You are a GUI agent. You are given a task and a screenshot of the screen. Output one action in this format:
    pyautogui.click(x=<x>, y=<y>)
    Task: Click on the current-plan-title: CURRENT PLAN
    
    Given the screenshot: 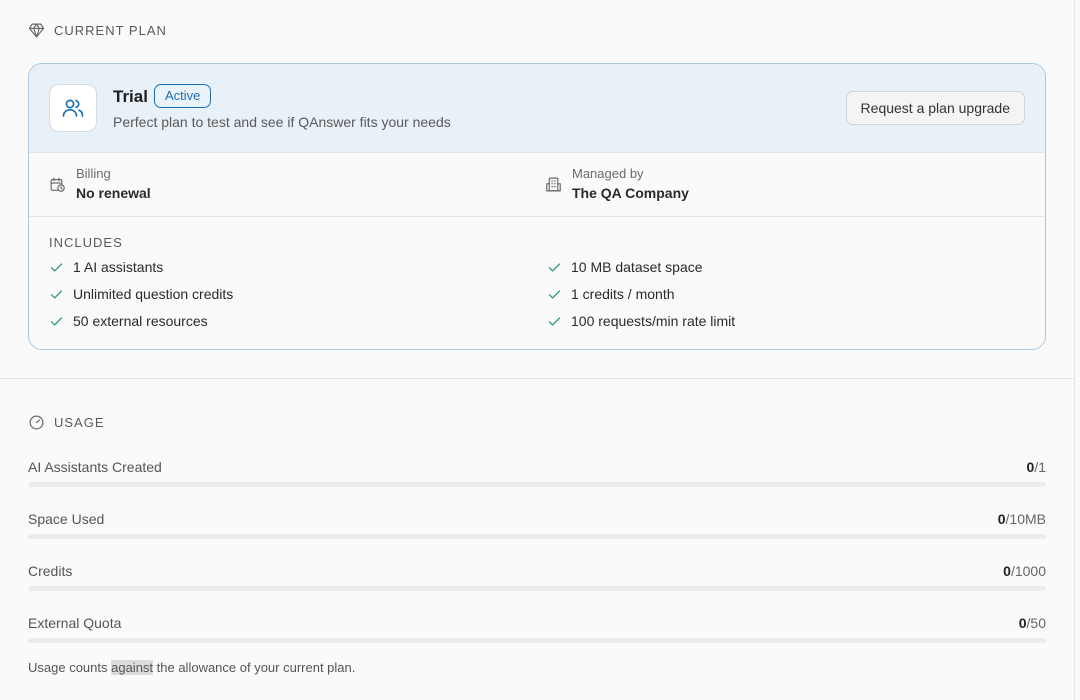 What is the action you would take?
    pyautogui.click(x=110, y=30)
    